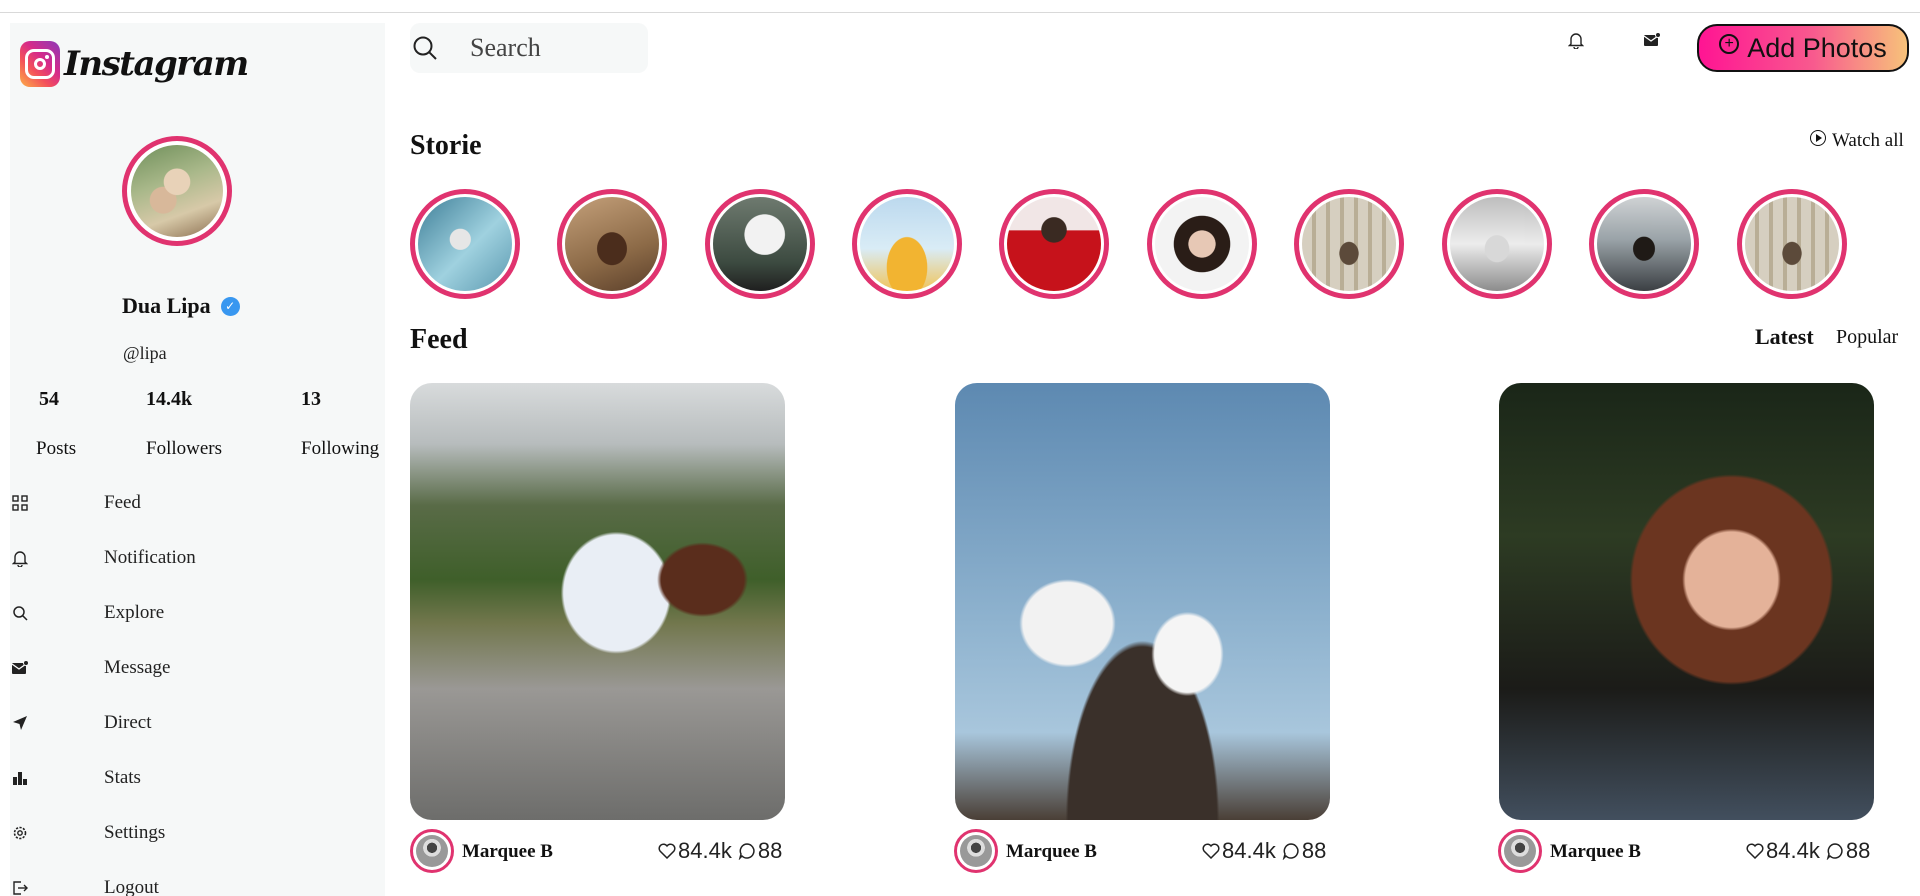 This screenshot has width=1920, height=896. What do you see at coordinates (197, 613) in the screenshot?
I see `sidebar-item-explore: Explore` at bounding box center [197, 613].